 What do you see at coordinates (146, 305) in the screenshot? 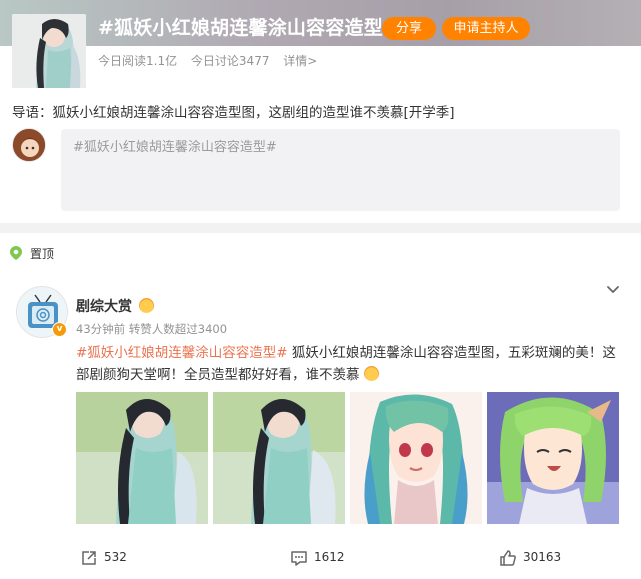
I see `emoji-icon` at bounding box center [146, 305].